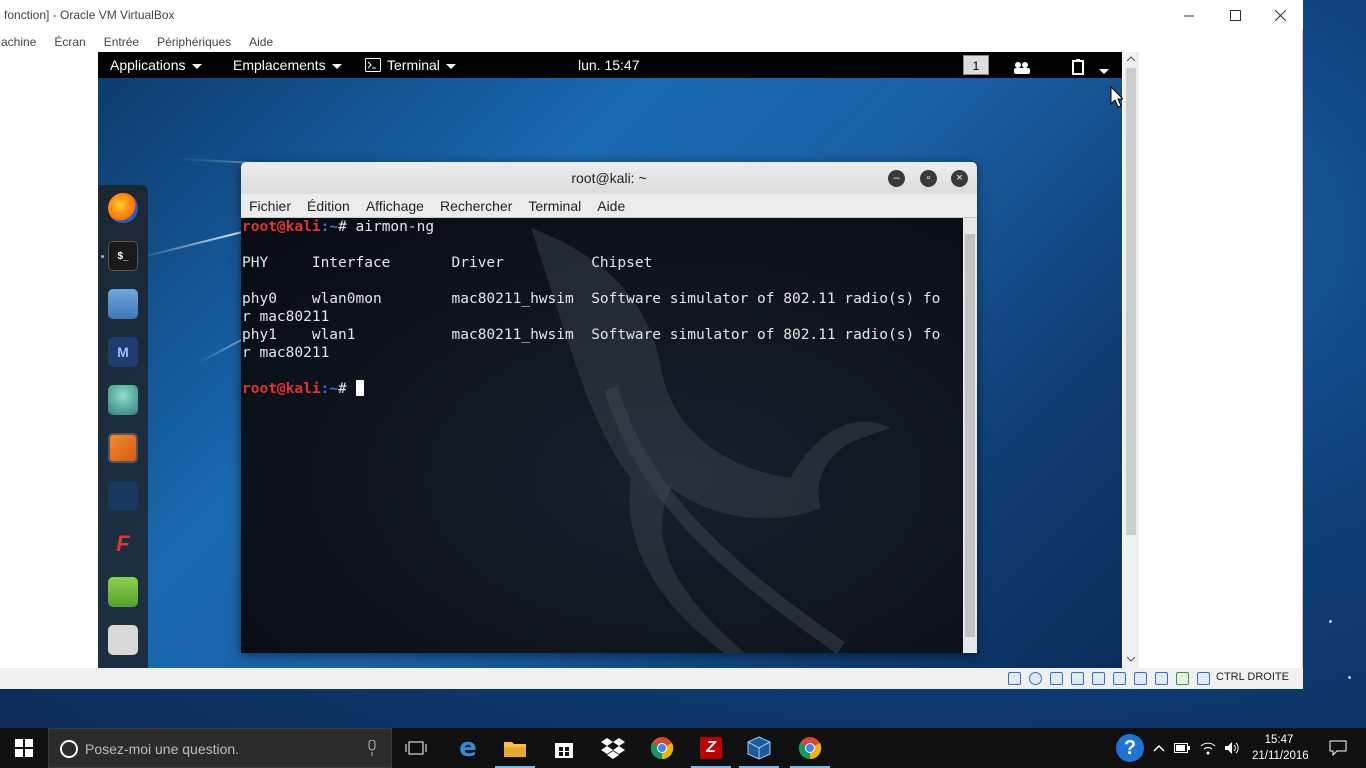 The image size is (1366, 768). What do you see at coordinates (613, 748) in the screenshot?
I see `dropbox-icon` at bounding box center [613, 748].